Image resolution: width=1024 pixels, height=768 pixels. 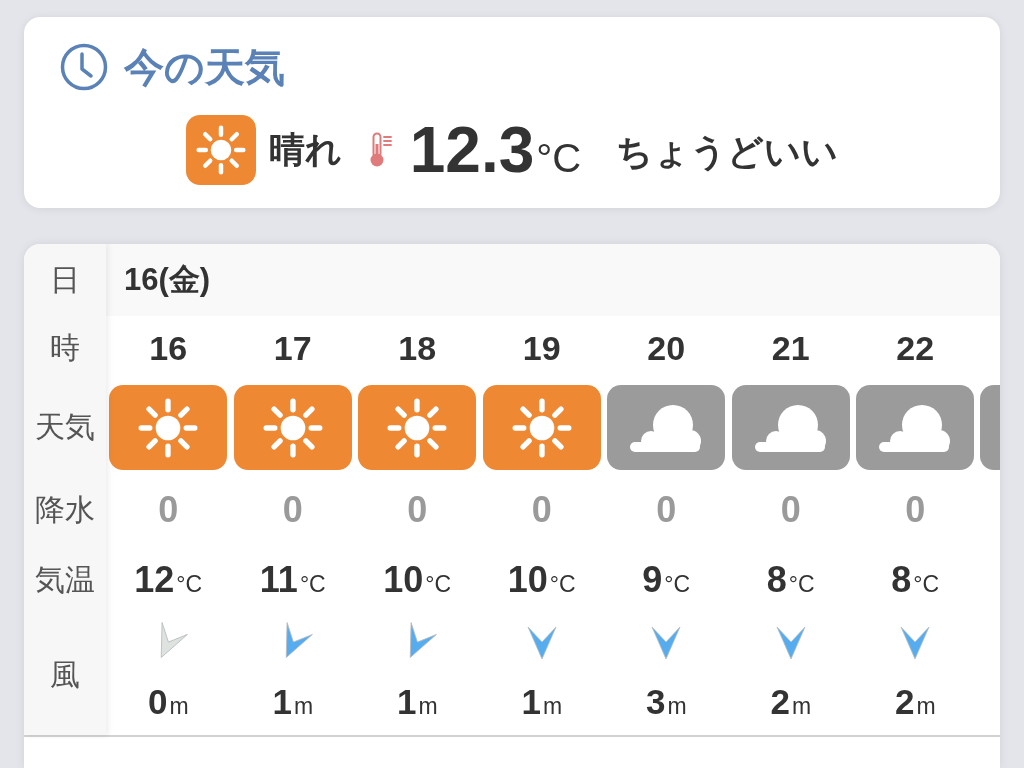 I want to click on row-label: 気温, so click(x=65, y=579).